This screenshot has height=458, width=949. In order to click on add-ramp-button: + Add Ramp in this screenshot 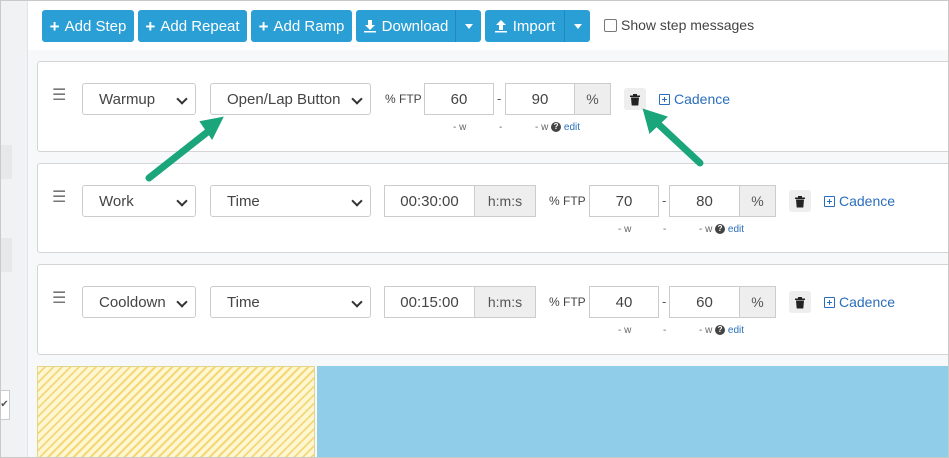, I will do `click(301, 26)`.